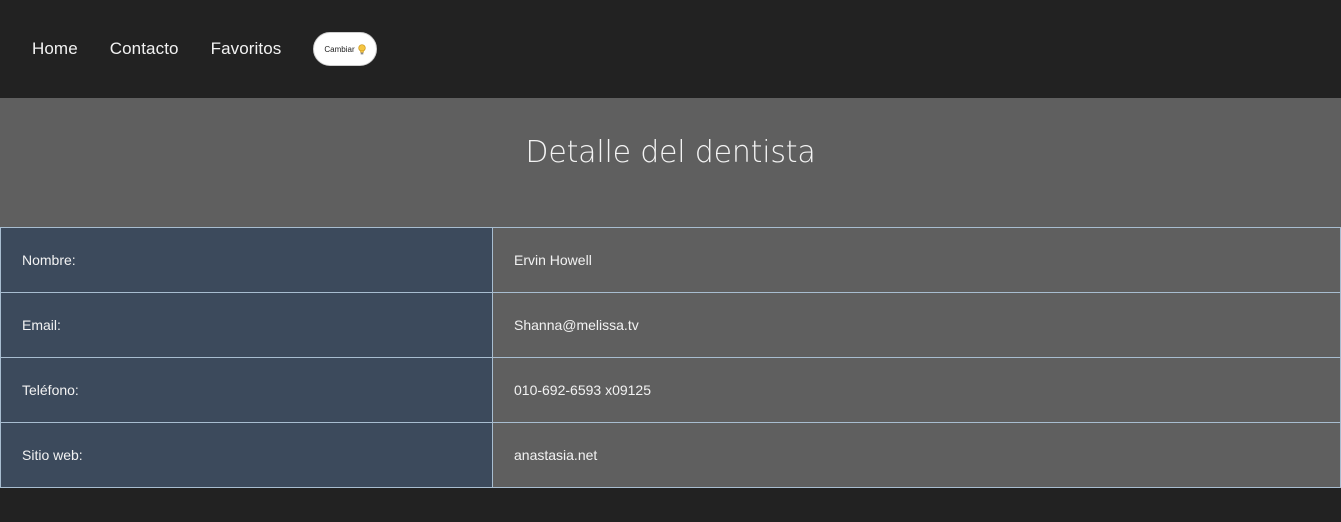  What do you see at coordinates (144, 49) in the screenshot?
I see `nav-link-contacto: Contacto` at bounding box center [144, 49].